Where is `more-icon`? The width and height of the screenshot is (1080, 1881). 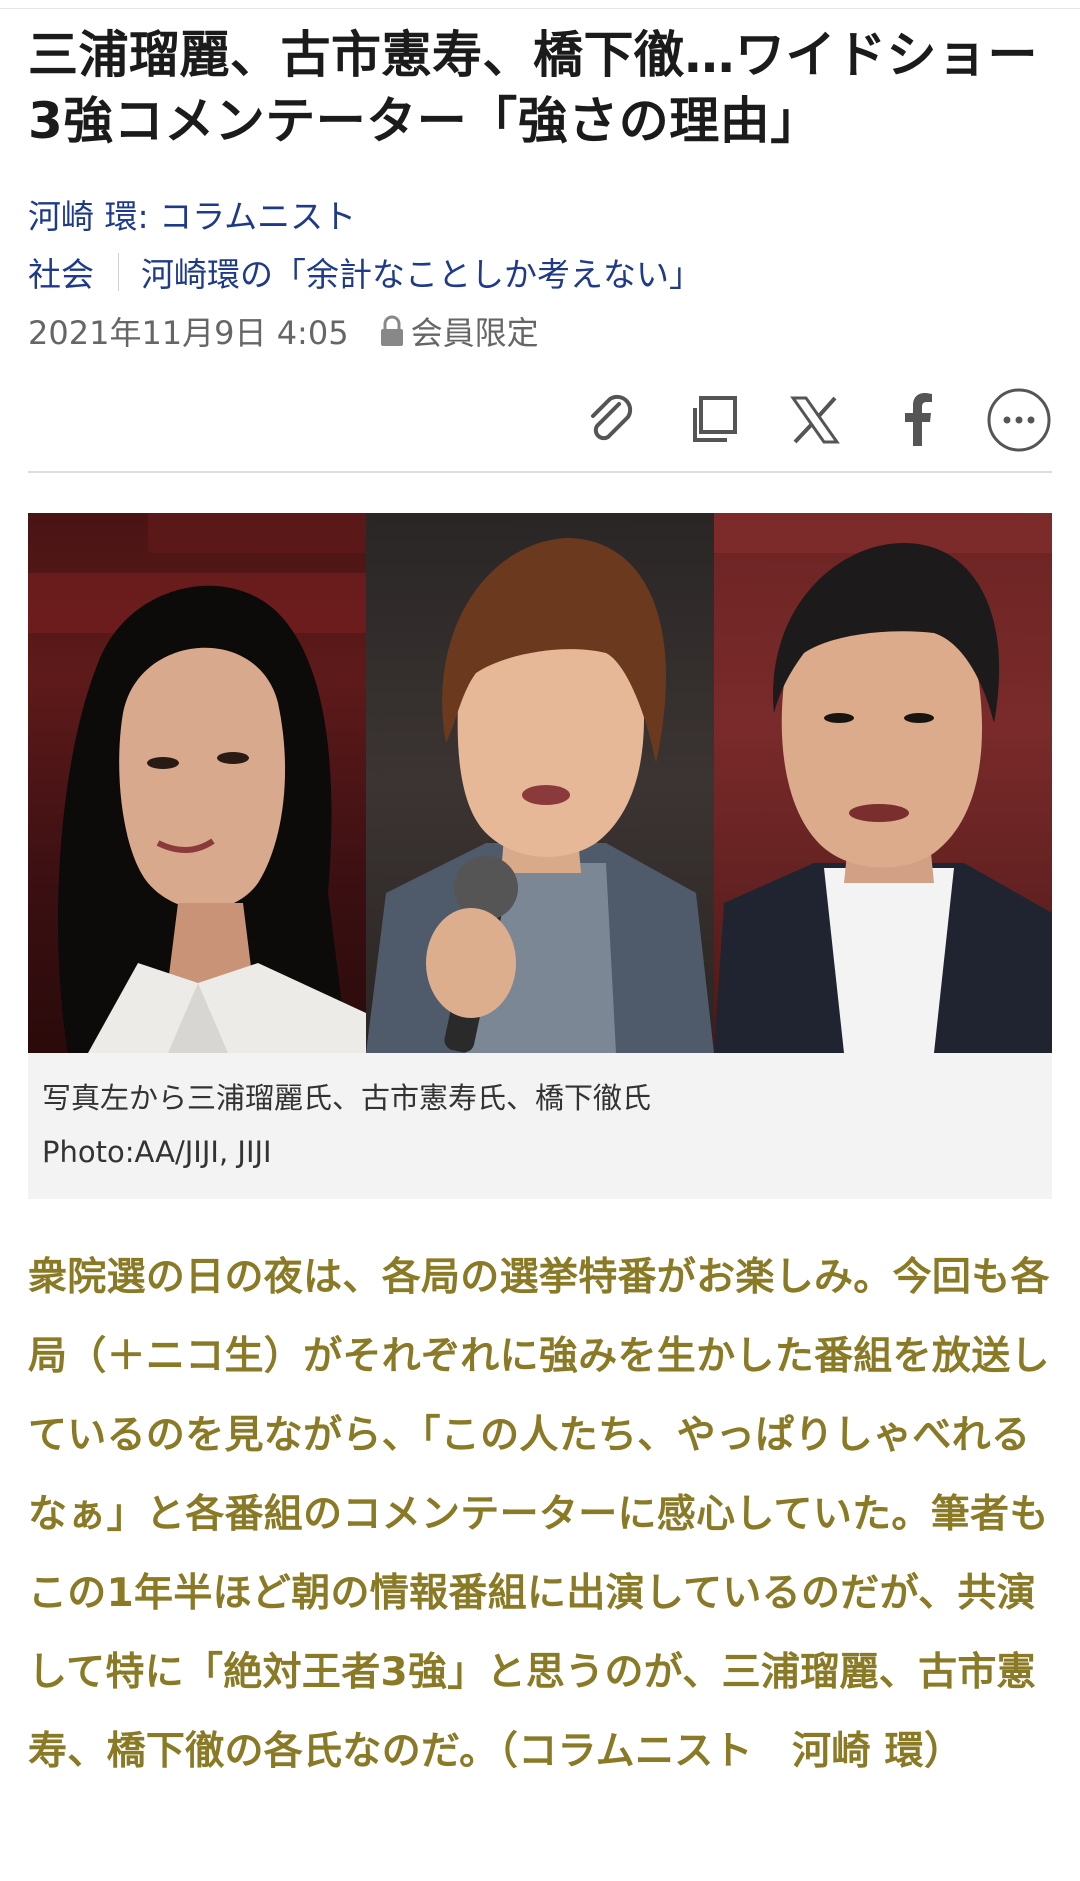
more-icon is located at coordinates (1019, 420).